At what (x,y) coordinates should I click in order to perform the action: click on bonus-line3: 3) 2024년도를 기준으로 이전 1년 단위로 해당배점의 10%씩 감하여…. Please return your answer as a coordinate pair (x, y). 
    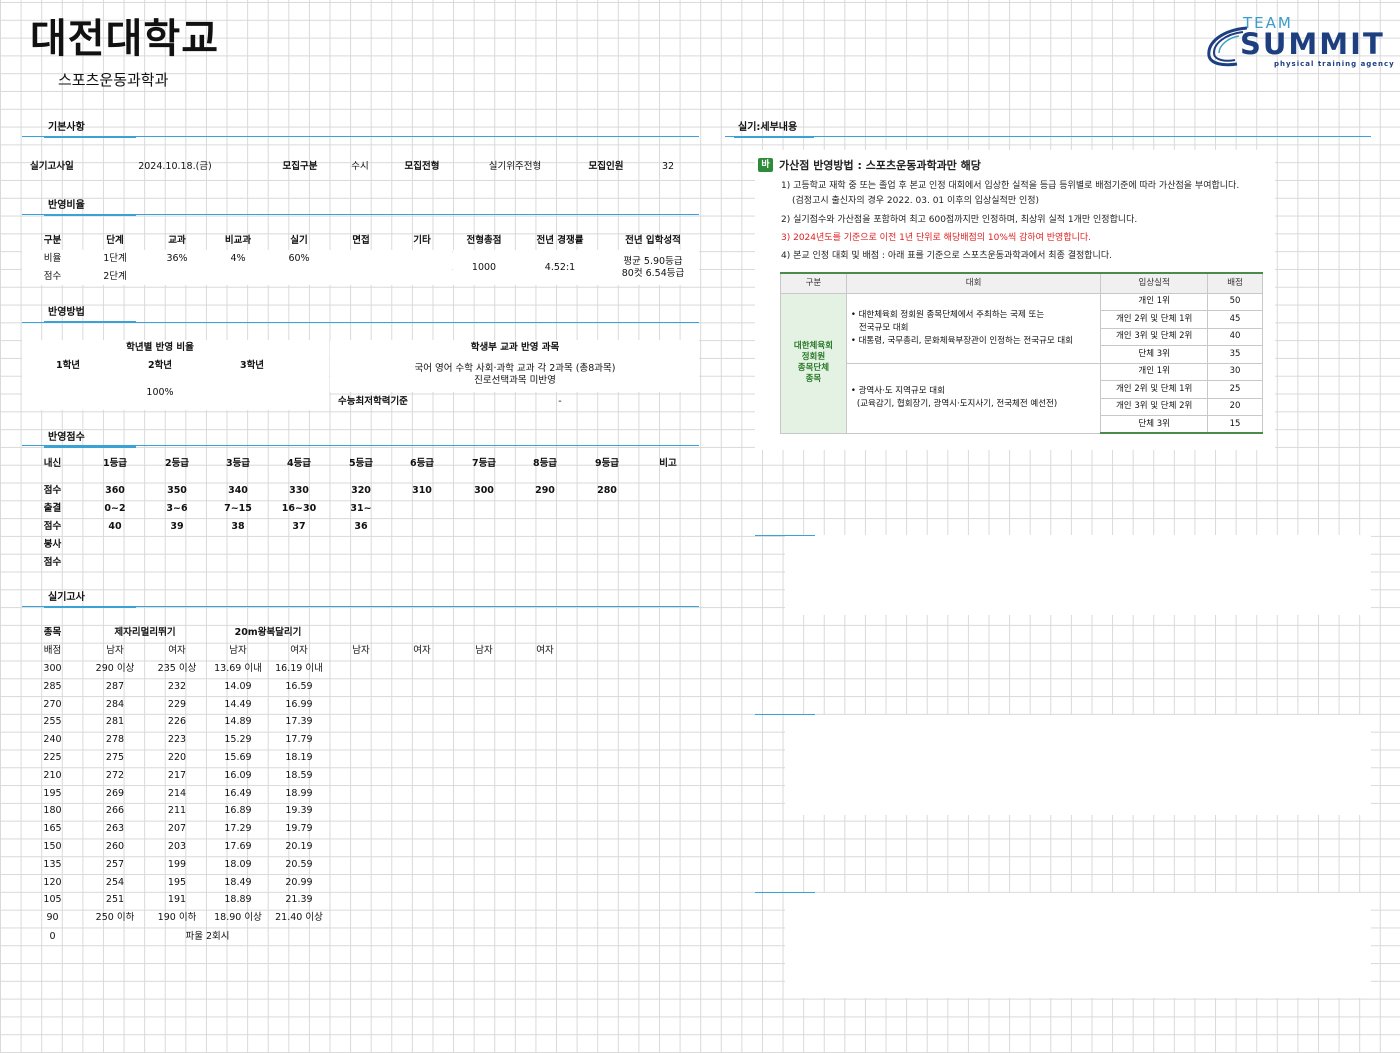
    Looking at the image, I should click on (936, 238).